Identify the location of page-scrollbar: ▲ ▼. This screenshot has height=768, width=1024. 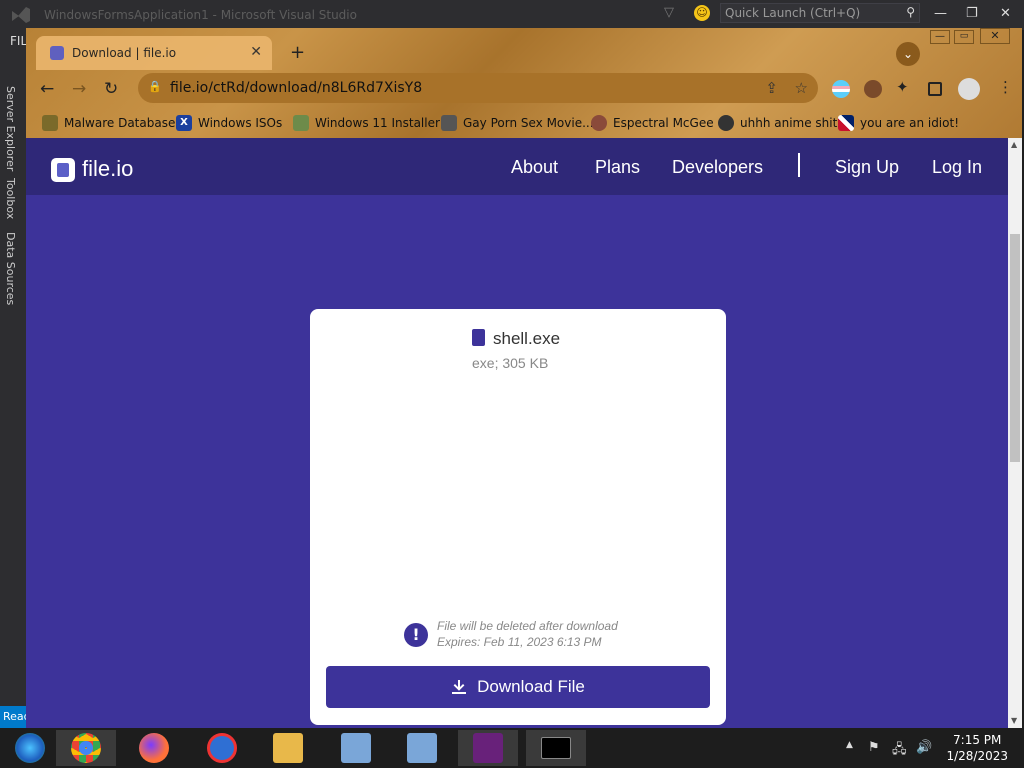
(1015, 433).